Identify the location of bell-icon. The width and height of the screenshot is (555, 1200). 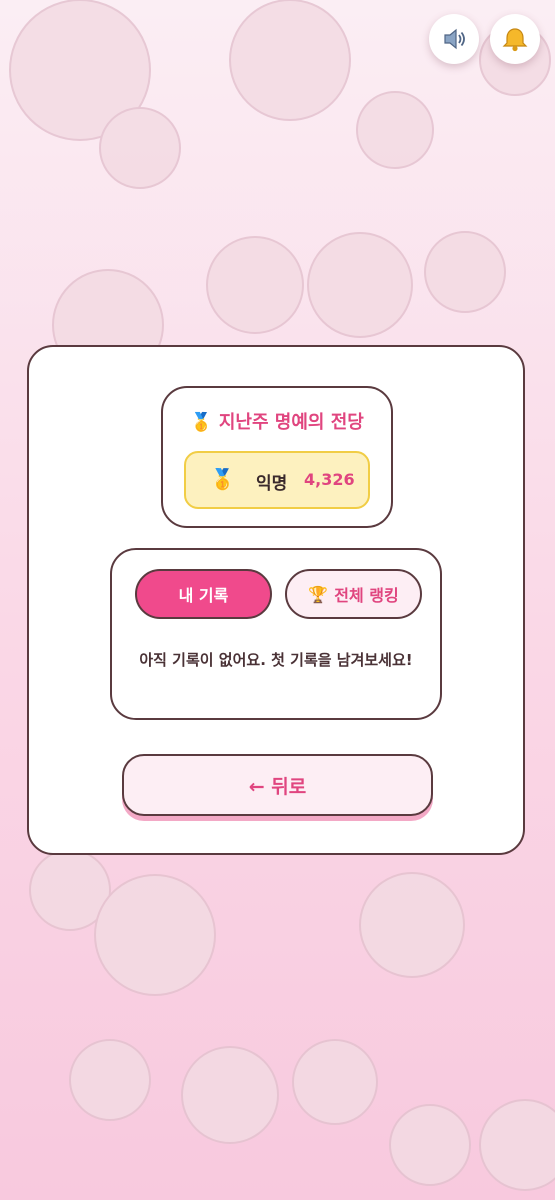
(515, 40).